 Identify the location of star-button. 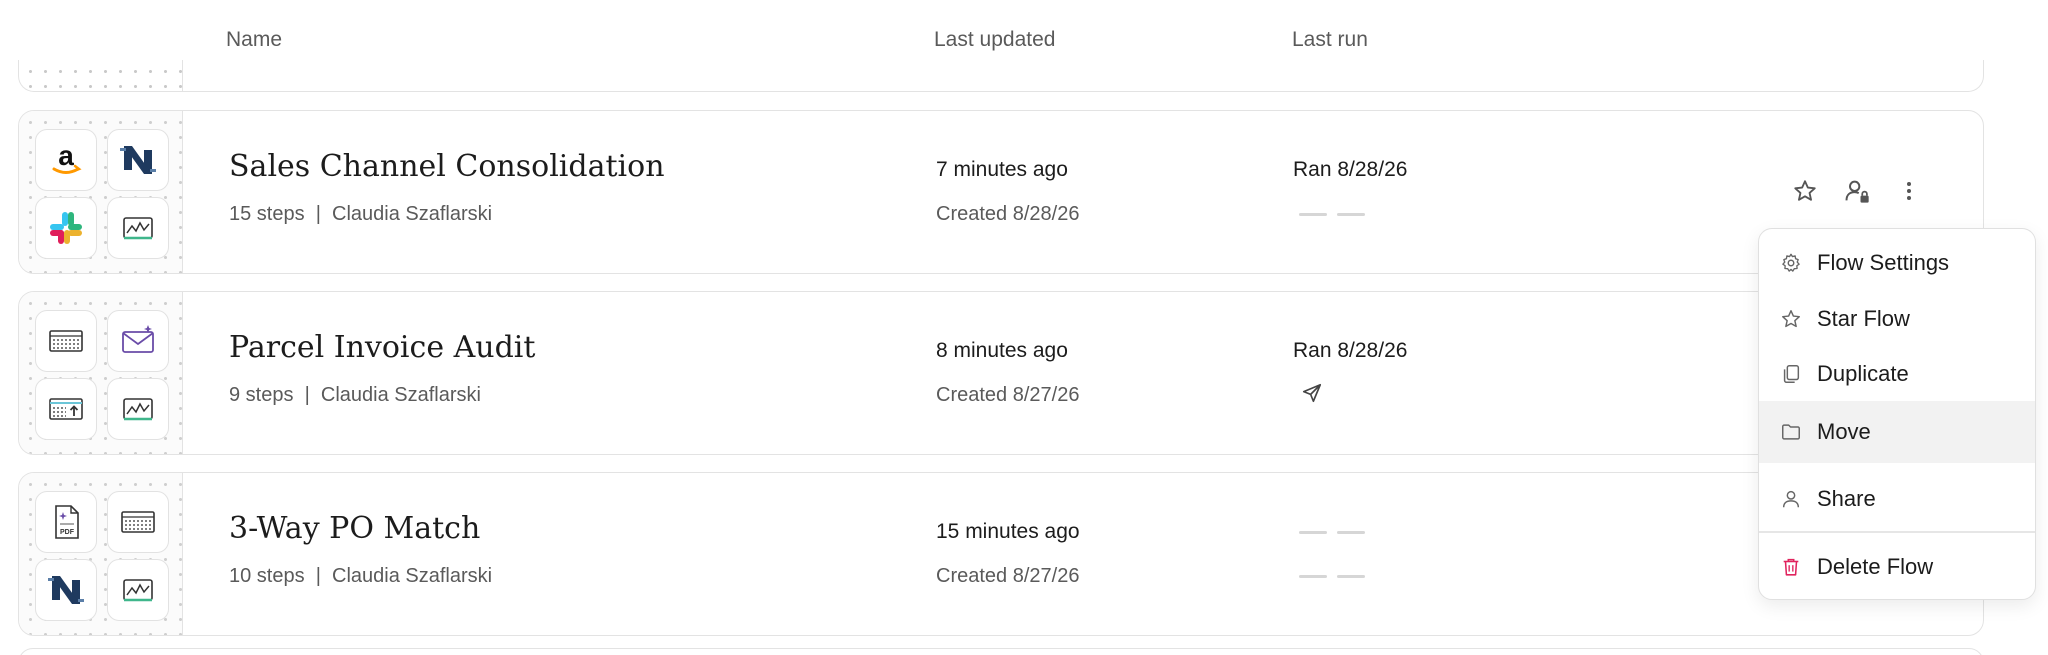
(1805, 191).